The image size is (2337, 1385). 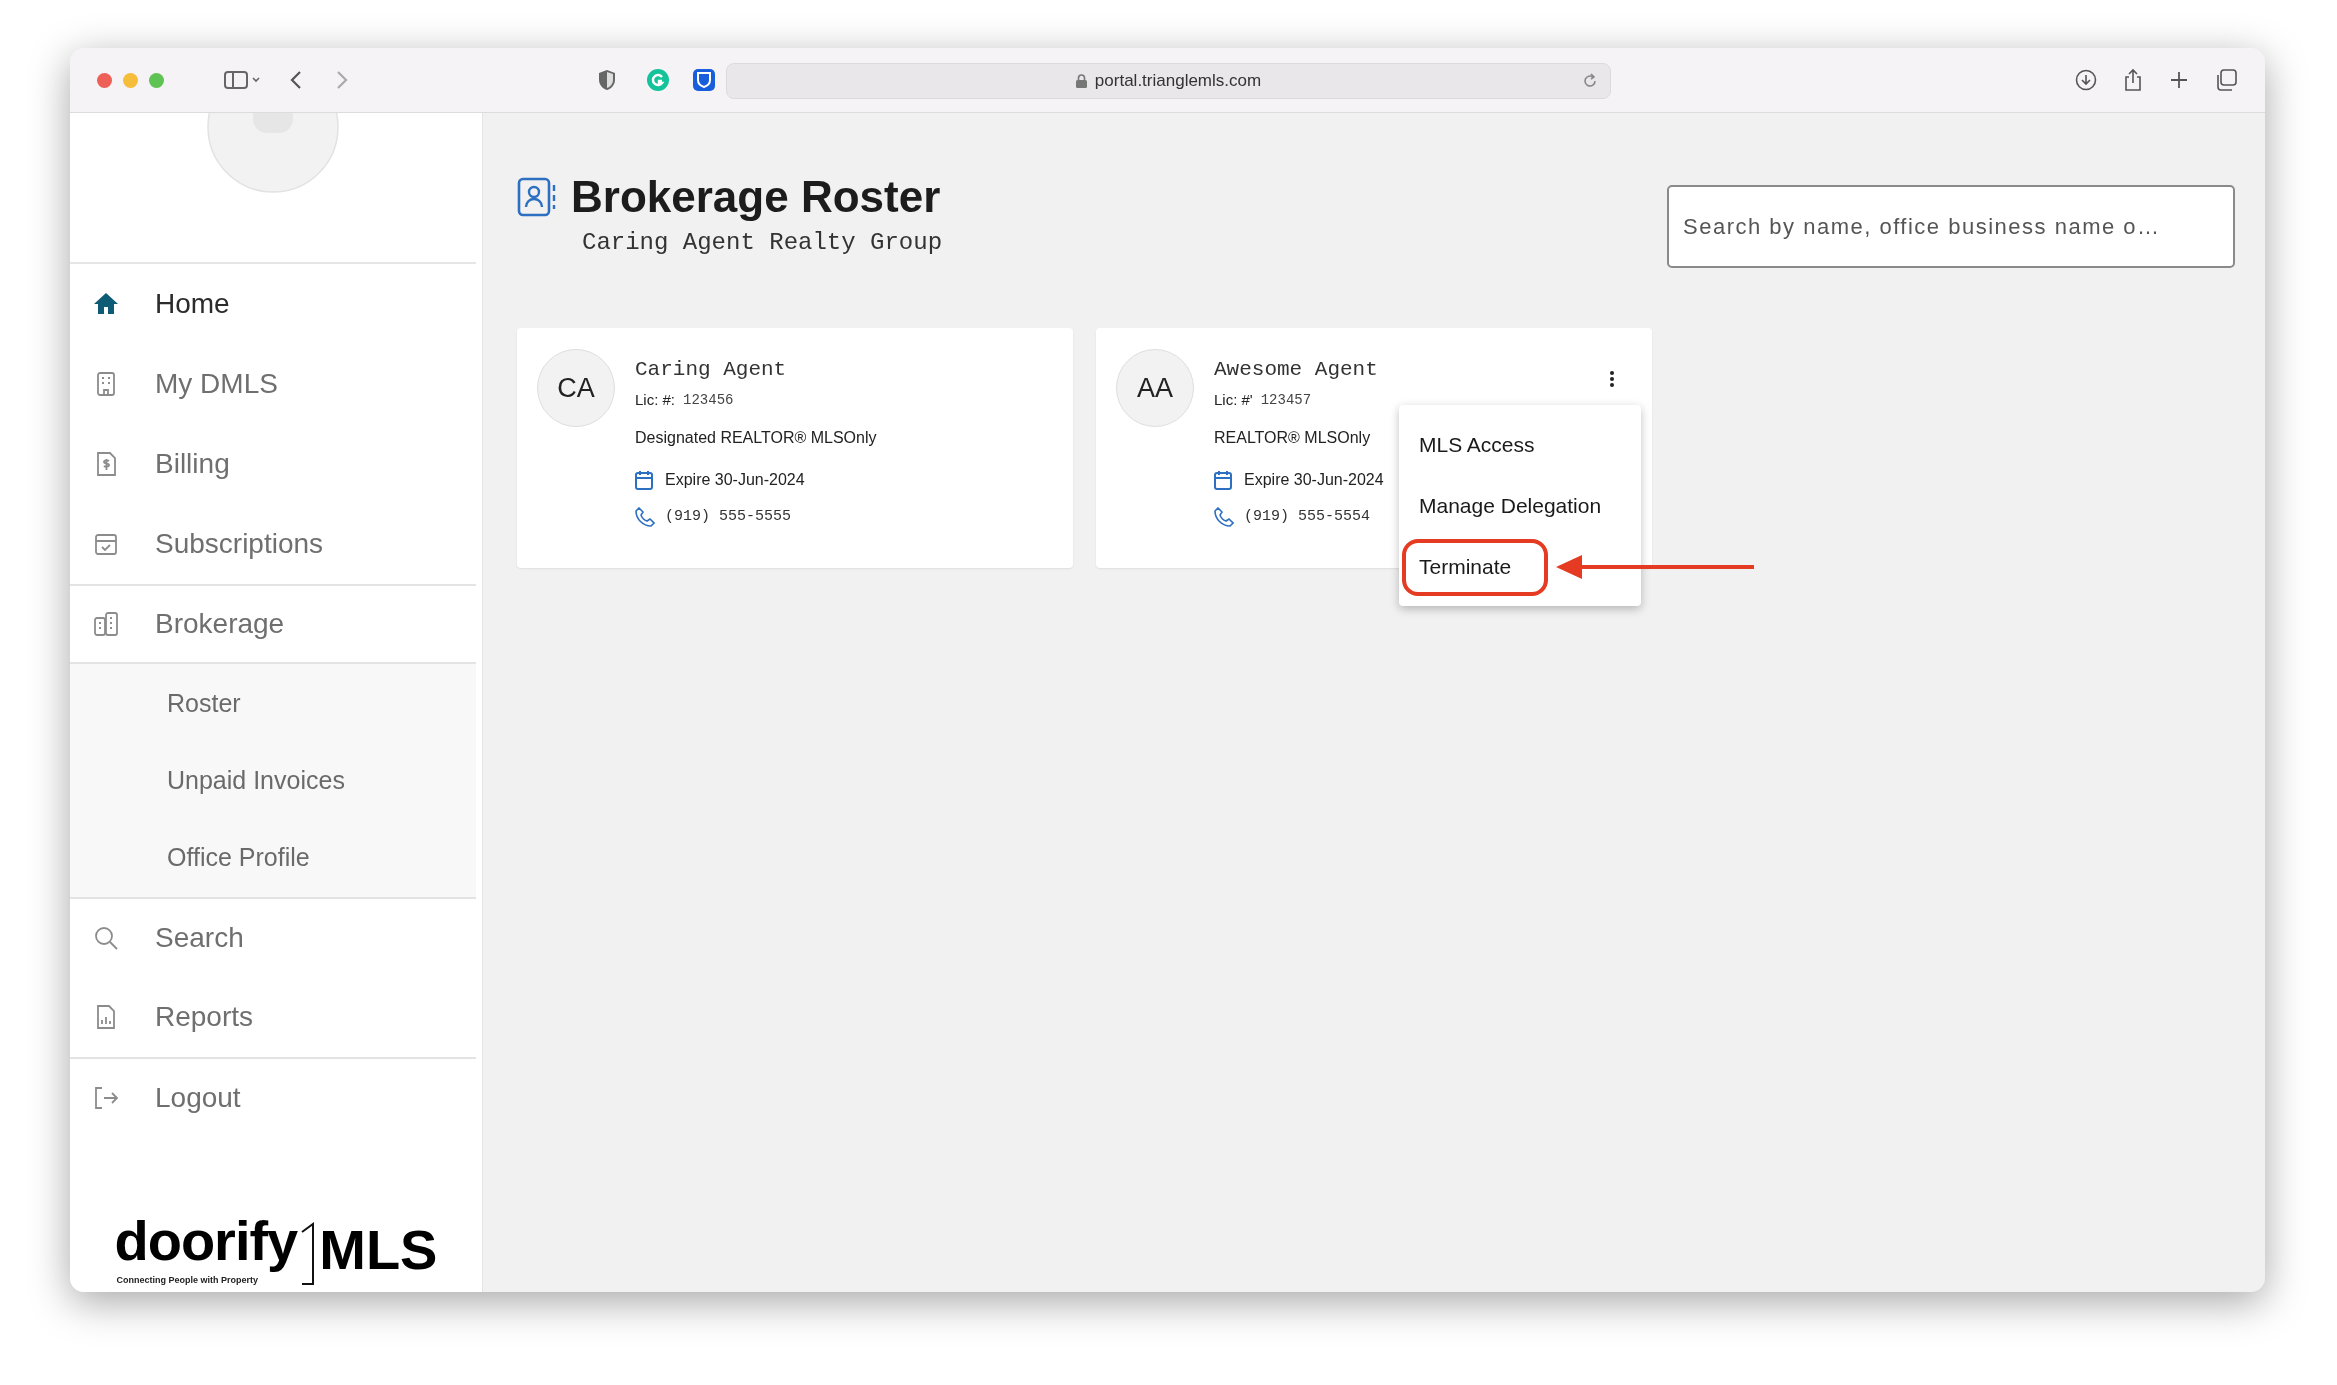 I want to click on share-icon, so click(x=2133, y=80).